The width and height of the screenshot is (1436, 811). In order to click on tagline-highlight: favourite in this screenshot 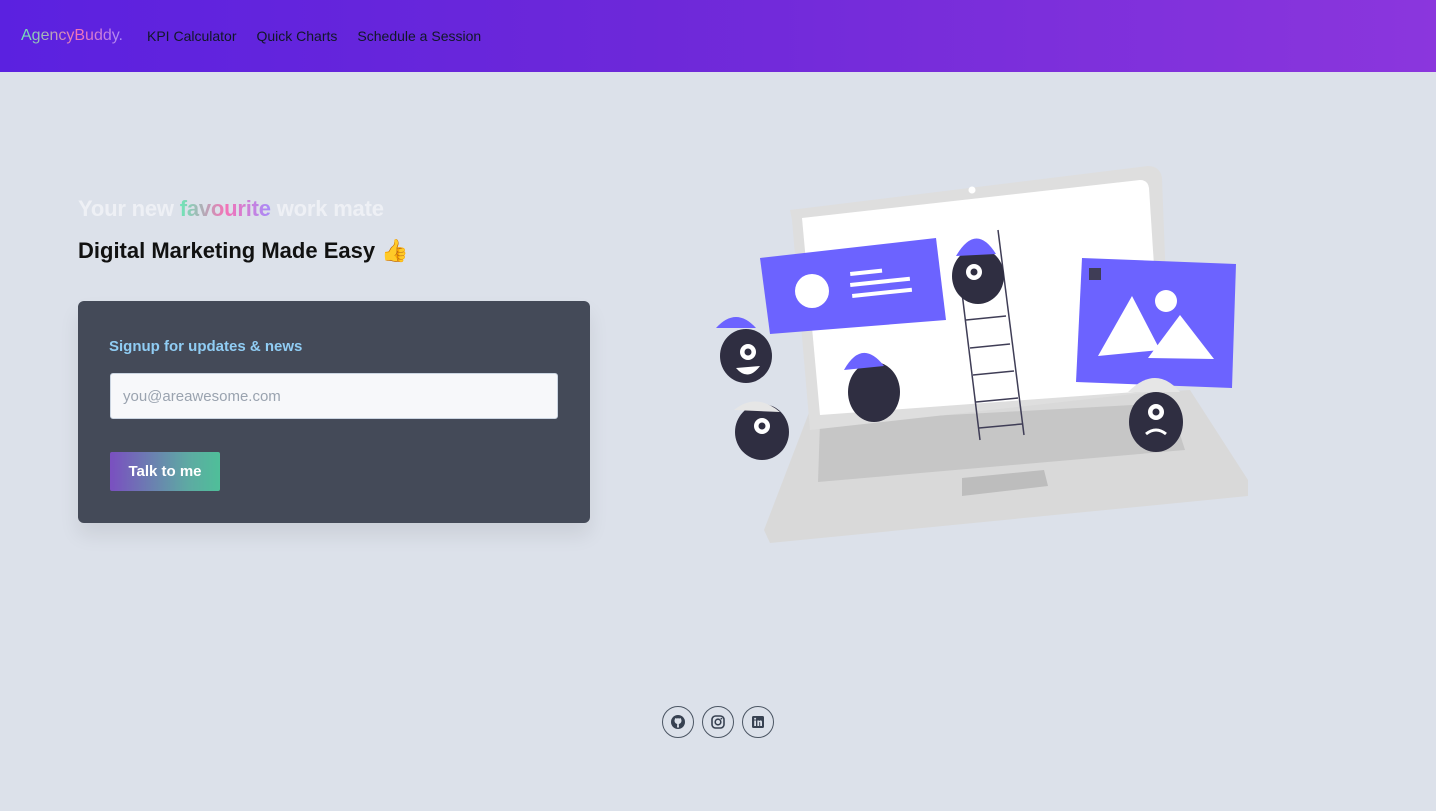, I will do `click(225, 208)`.